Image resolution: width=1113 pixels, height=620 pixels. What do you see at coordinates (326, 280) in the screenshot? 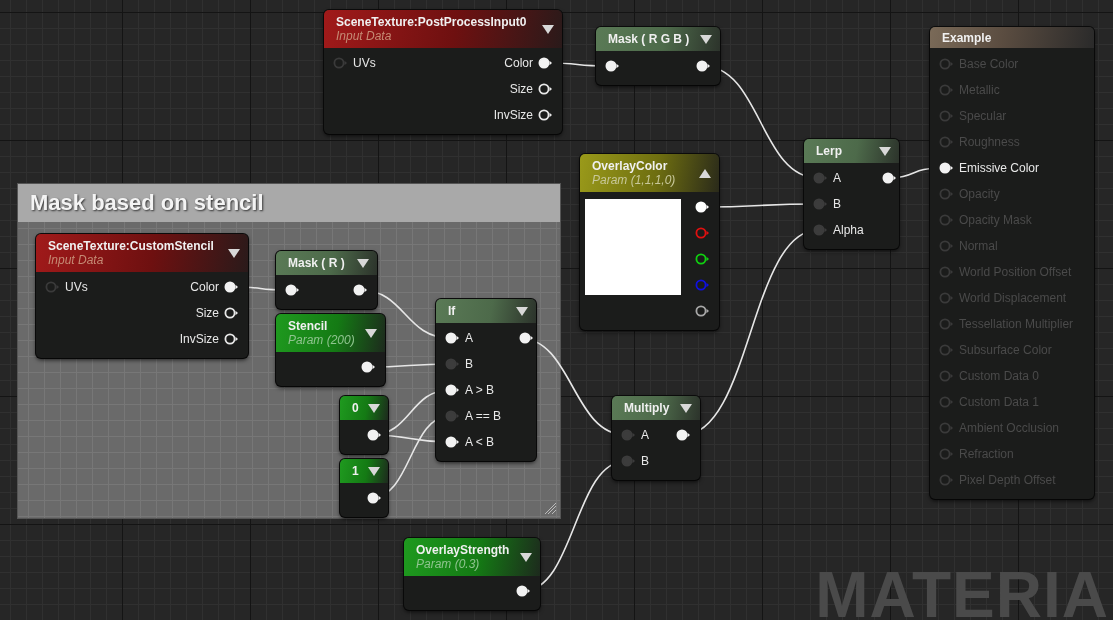
I see `graph-node: Mask ( R )` at bounding box center [326, 280].